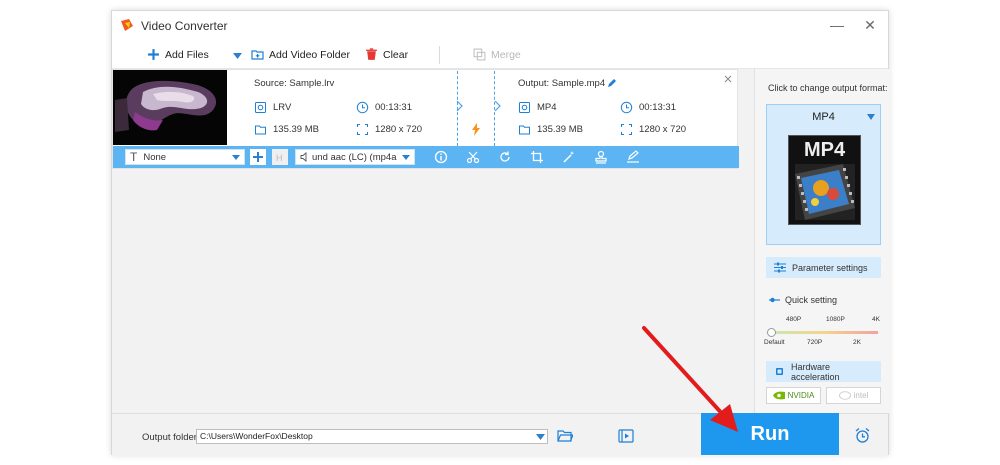 The width and height of the screenshot is (1000, 465). I want to click on quick-setting-label: Quick setting, so click(811, 300).